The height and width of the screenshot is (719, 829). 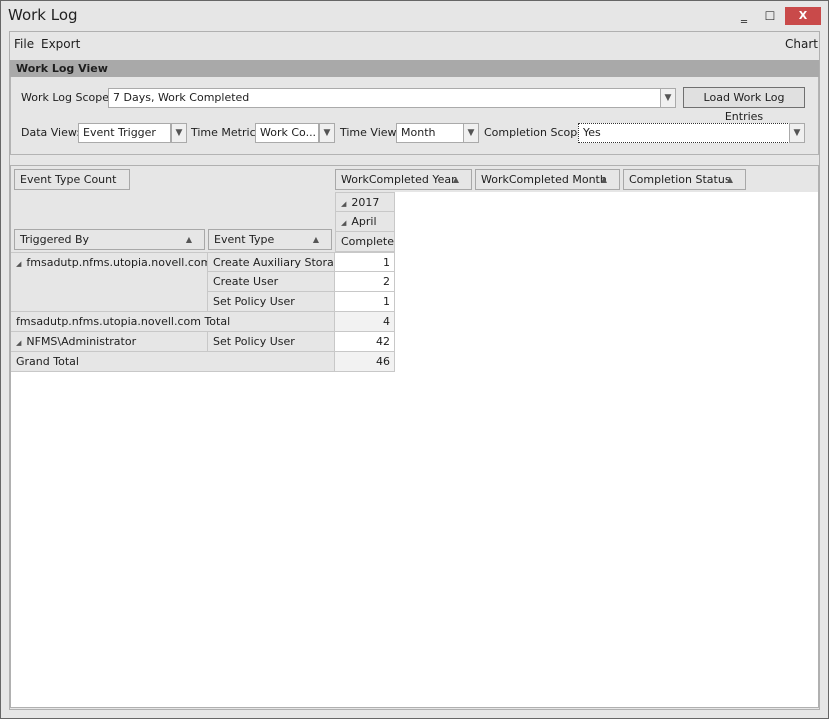 I want to click on scope-dropdown-icon: ▼, so click(x=668, y=98).